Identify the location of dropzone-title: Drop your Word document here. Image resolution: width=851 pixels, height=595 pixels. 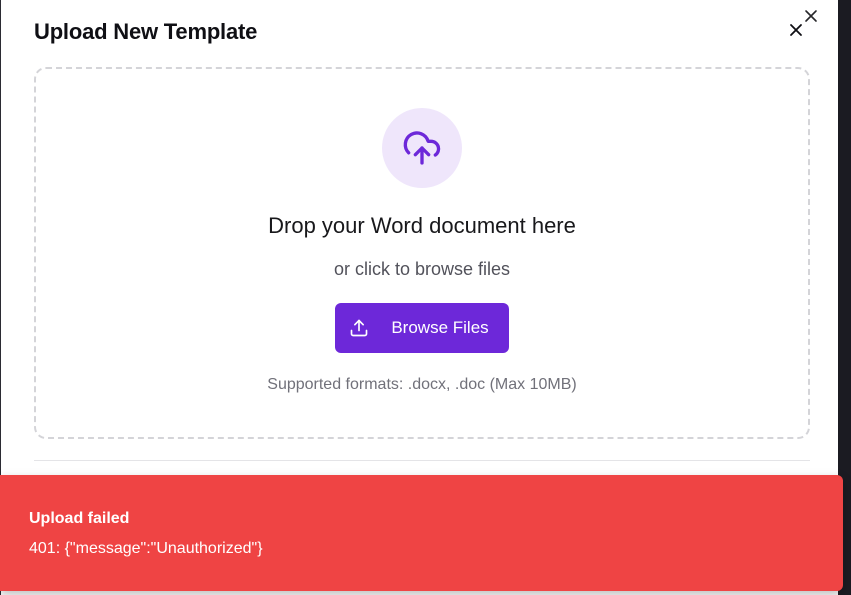
(422, 225).